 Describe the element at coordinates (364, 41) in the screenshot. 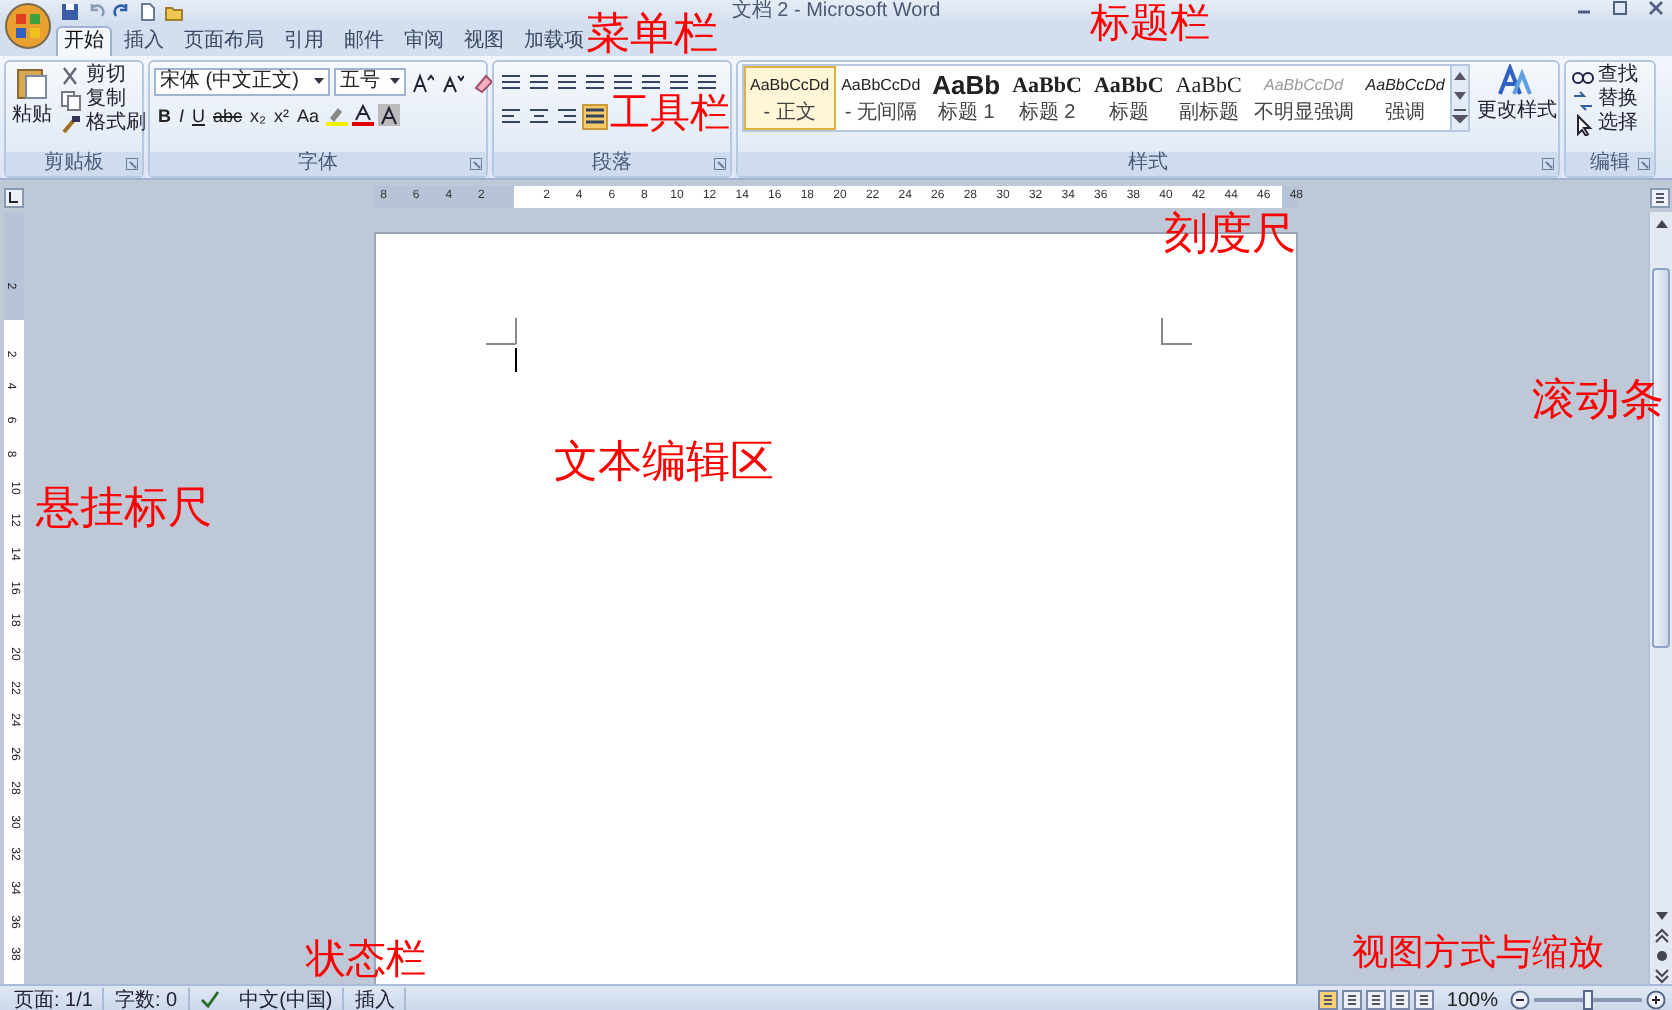

I see `ribbon-tab: 邮件` at that location.